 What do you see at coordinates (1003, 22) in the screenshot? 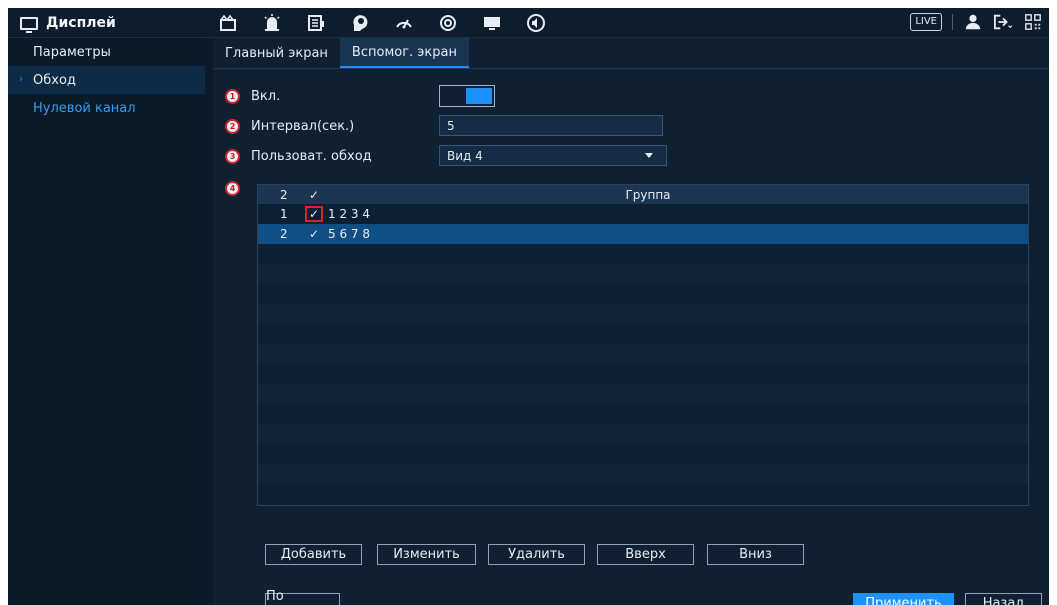
I see `logout-icon` at bounding box center [1003, 22].